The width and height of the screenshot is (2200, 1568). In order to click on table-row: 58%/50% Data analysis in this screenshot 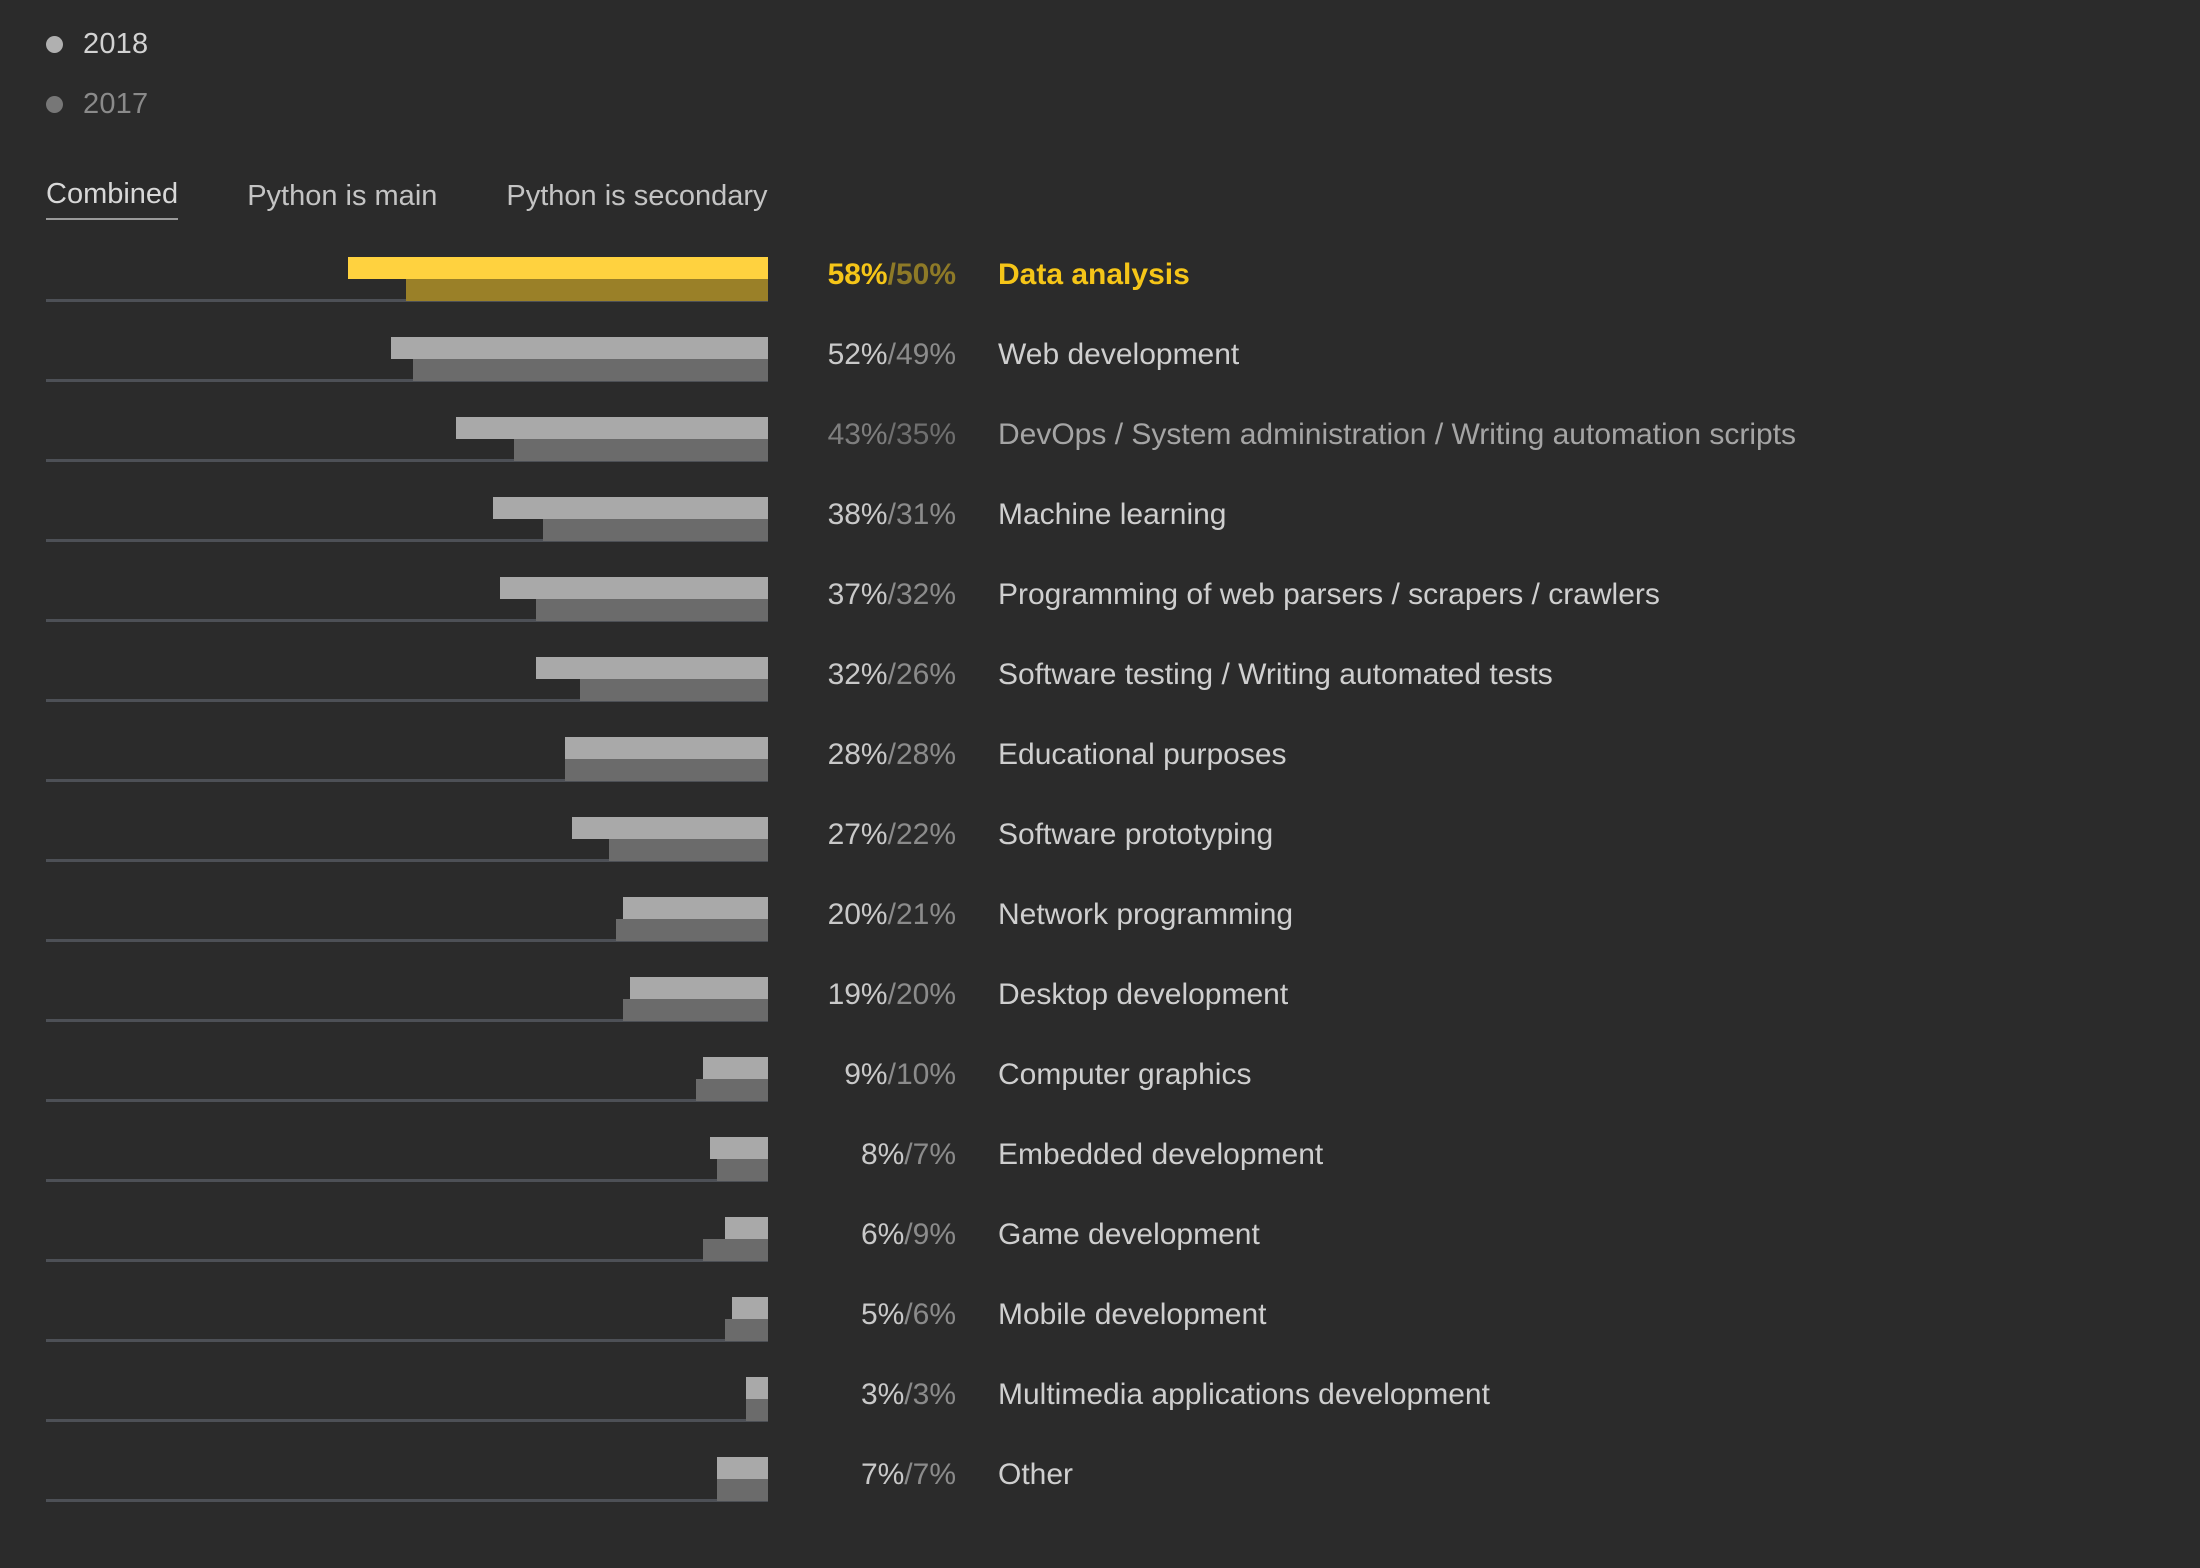, I will do `click(1100, 288)`.